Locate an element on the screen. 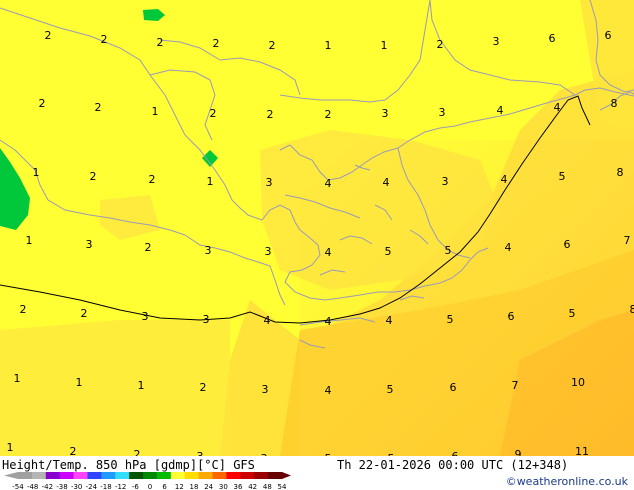  legend-label: -38 is located at coordinates (61, 486).